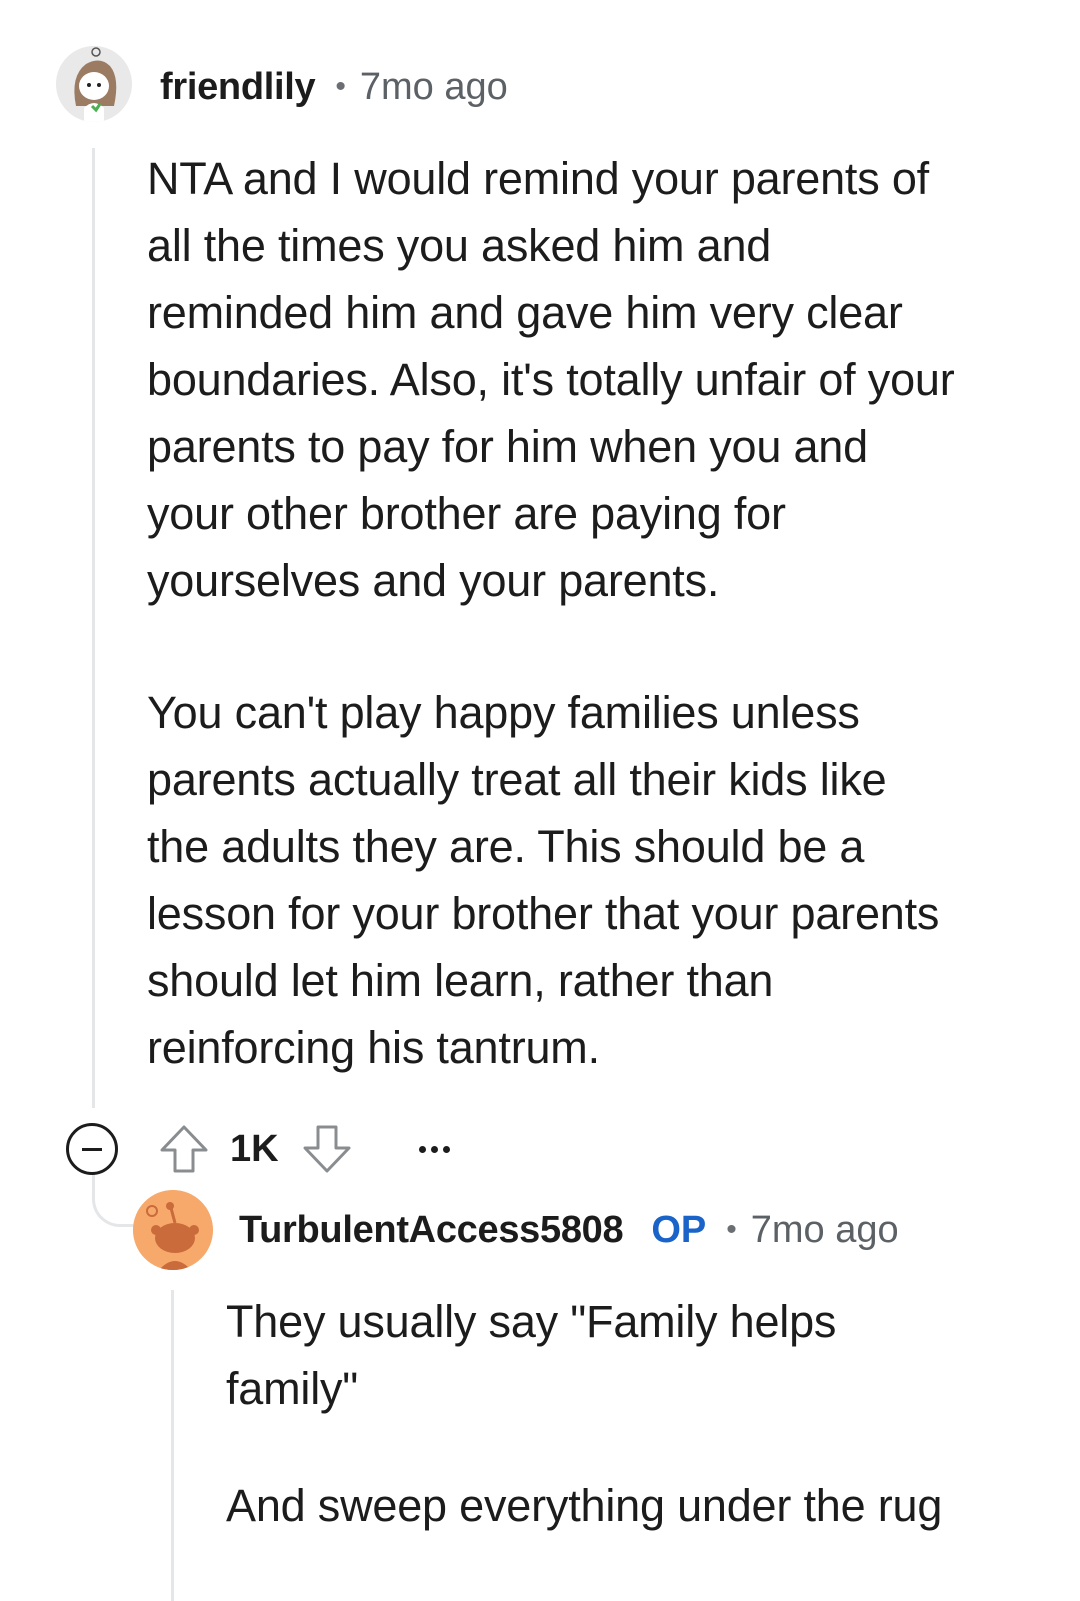  Describe the element at coordinates (238, 87) in the screenshot. I see `username: friendlily` at that location.